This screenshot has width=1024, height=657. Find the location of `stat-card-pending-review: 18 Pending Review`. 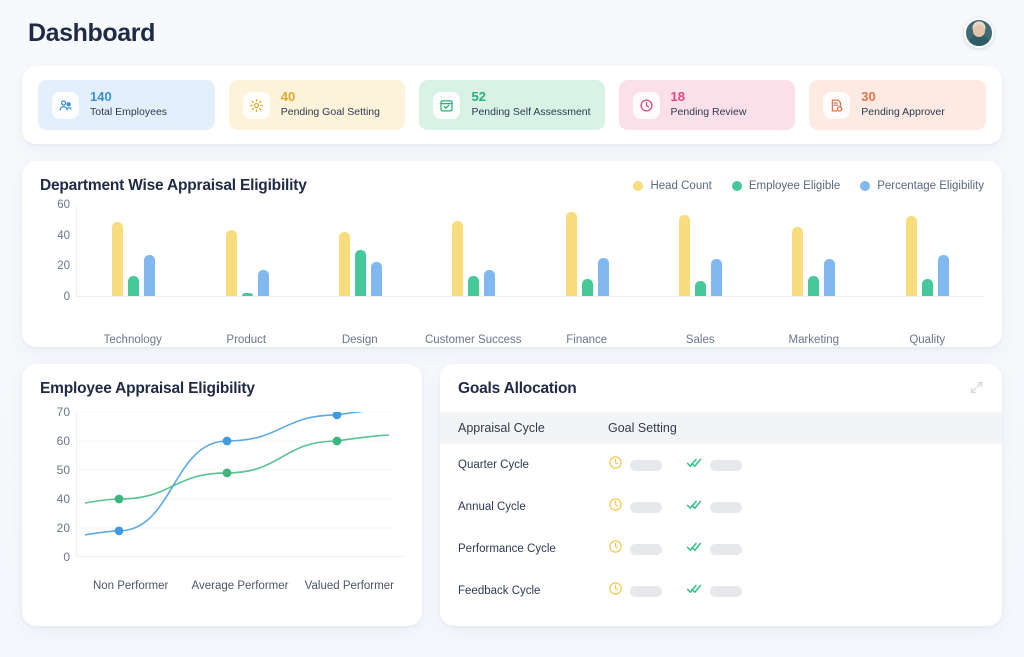

stat-card-pending-review: 18 Pending Review is located at coordinates (707, 105).